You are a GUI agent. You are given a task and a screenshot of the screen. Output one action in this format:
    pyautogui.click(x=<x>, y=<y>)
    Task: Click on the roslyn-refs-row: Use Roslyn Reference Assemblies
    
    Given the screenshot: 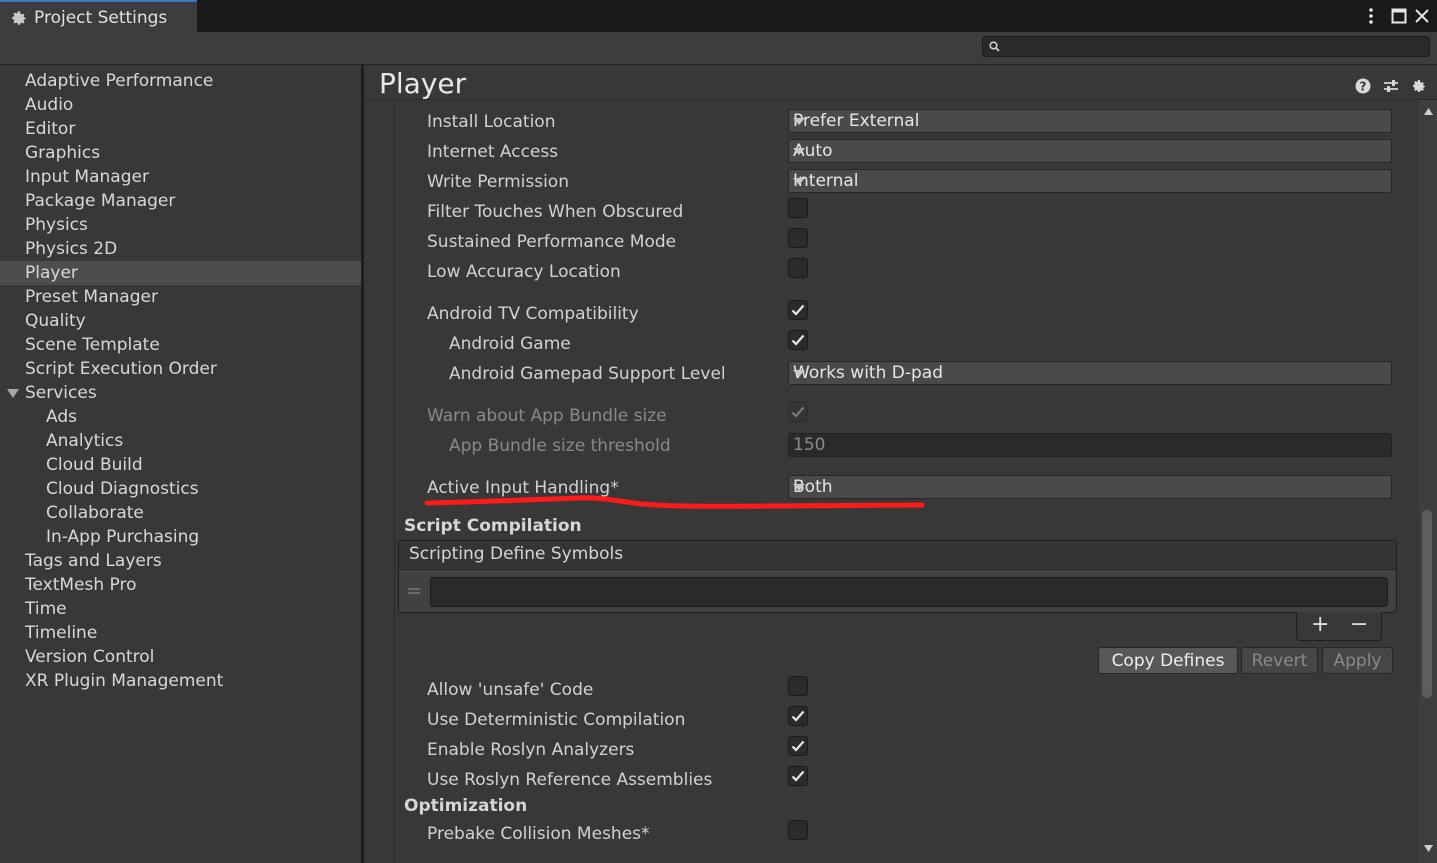 What is the action you would take?
    pyautogui.click(x=884, y=780)
    